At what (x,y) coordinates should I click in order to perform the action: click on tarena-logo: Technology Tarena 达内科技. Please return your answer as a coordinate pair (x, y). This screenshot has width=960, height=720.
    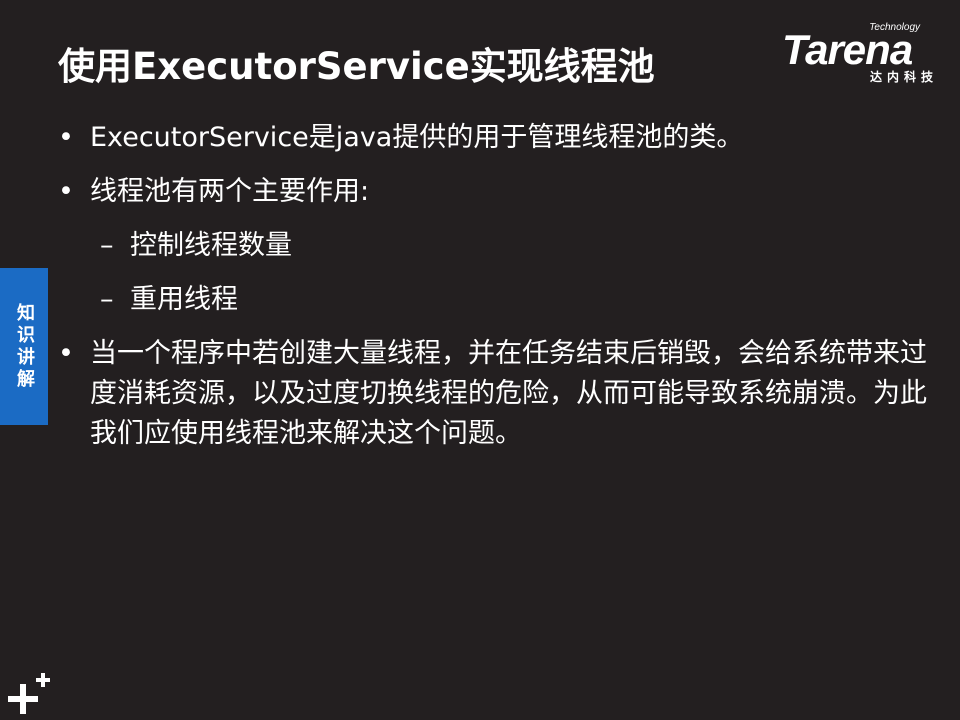
    Looking at the image, I should click on (866, 54).